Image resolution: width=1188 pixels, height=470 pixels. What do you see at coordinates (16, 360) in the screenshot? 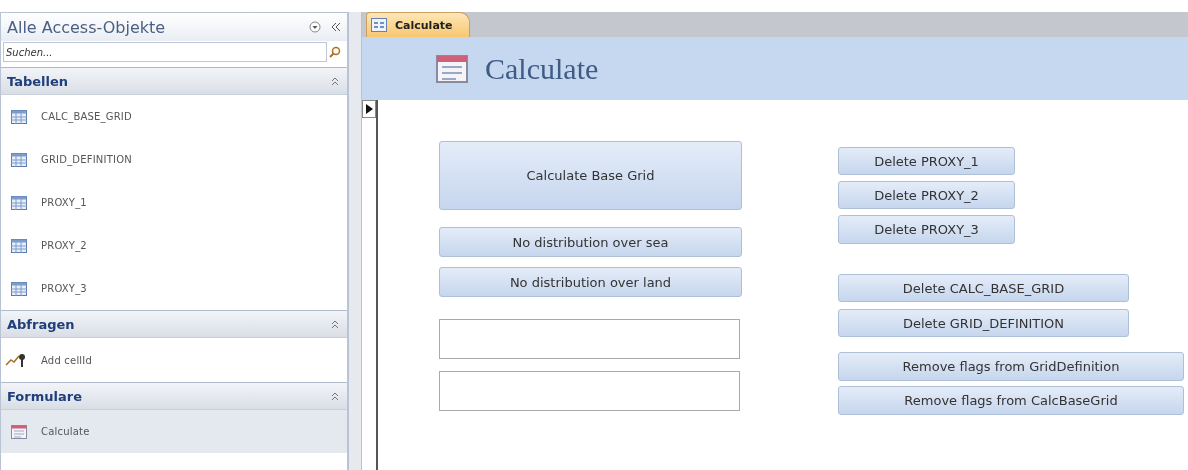
I see `query-icon` at bounding box center [16, 360].